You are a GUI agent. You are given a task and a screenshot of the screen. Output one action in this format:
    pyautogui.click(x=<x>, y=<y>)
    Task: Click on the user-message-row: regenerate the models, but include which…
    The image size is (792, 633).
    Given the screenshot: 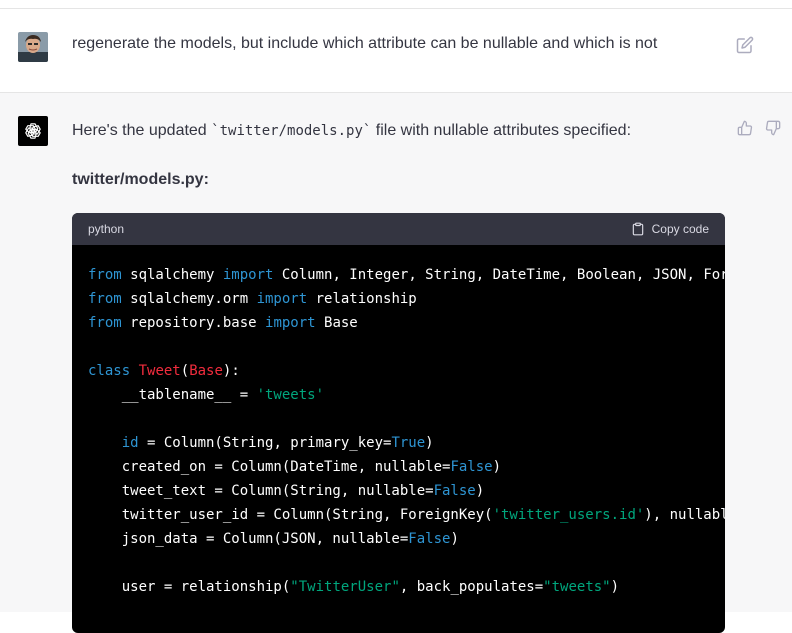 What is the action you would take?
    pyautogui.click(x=396, y=51)
    